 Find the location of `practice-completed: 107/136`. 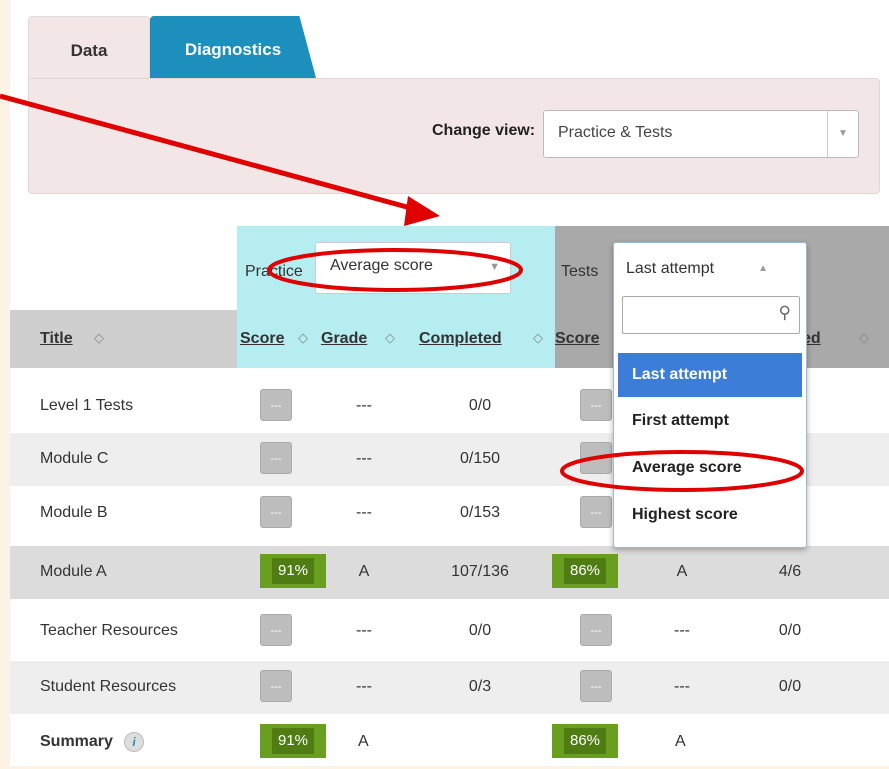

practice-completed: 107/136 is located at coordinates (480, 571).